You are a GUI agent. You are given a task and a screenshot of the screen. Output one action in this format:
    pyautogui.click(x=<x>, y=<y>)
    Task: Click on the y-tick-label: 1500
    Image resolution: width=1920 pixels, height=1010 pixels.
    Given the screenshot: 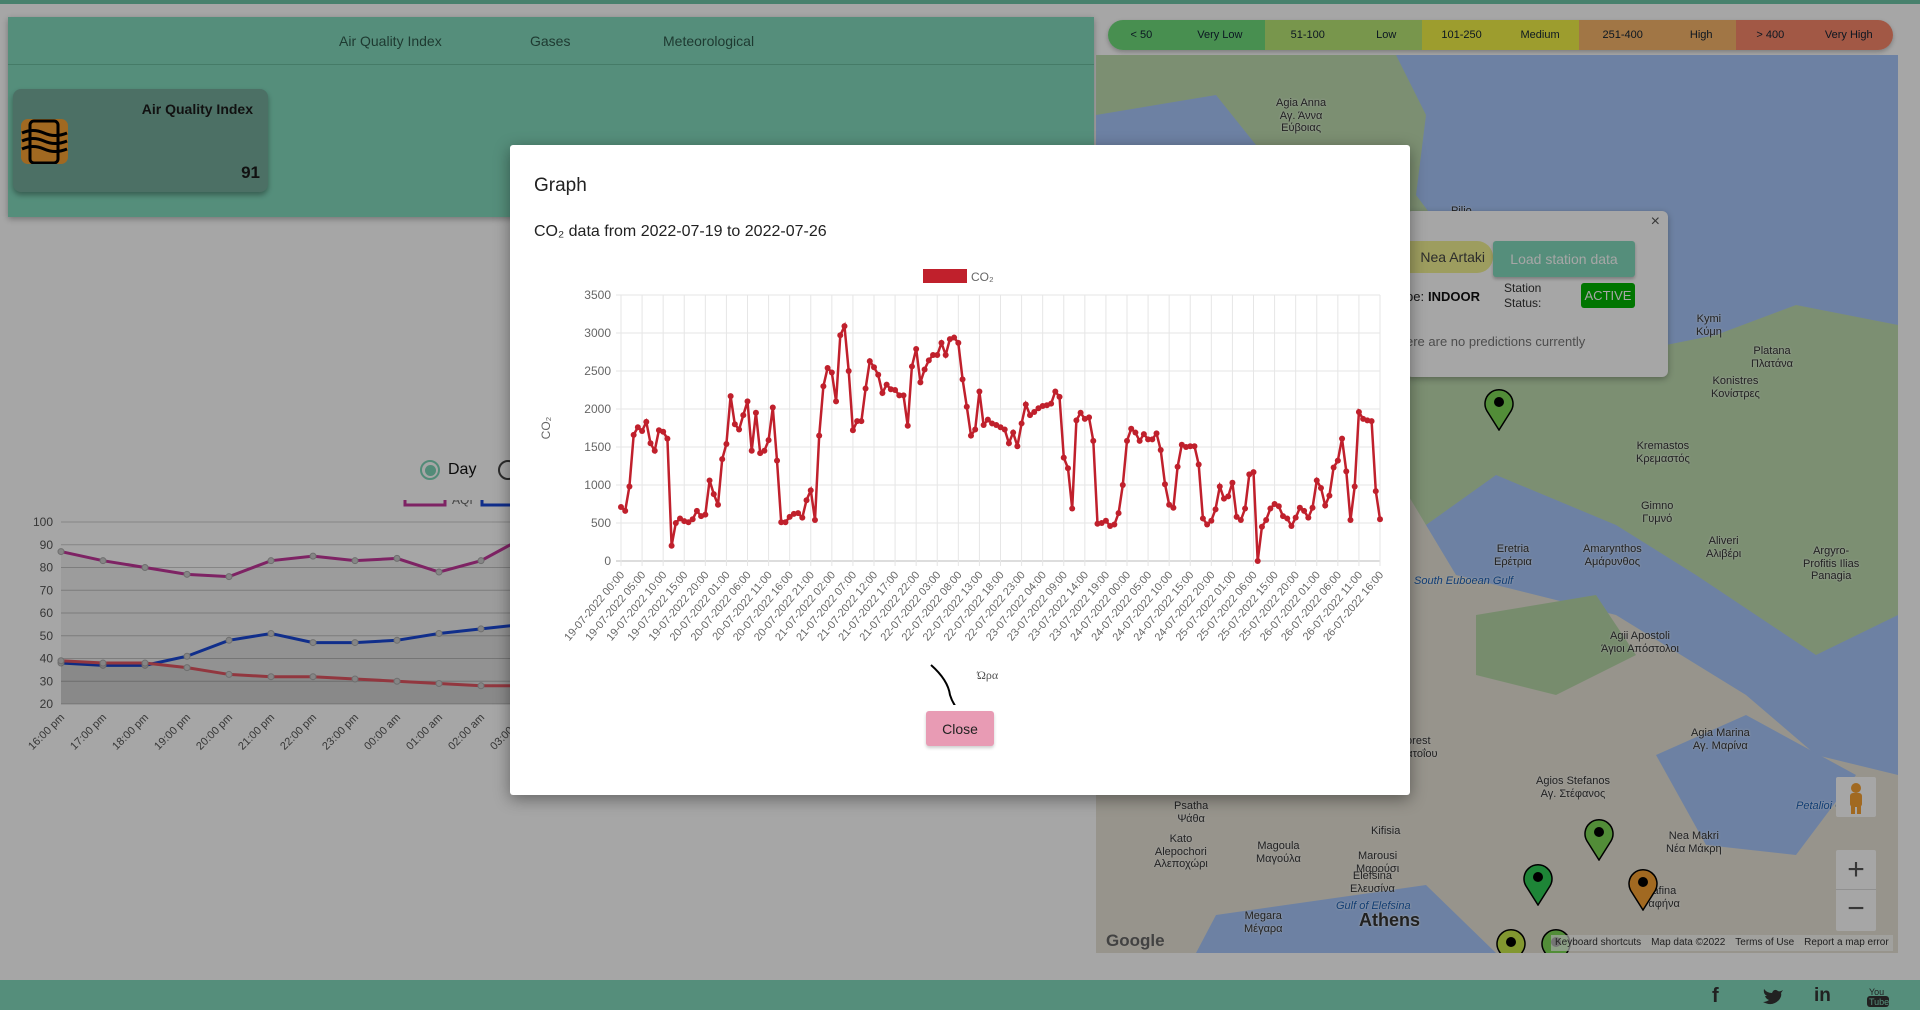 What is the action you would take?
    pyautogui.click(x=597, y=447)
    